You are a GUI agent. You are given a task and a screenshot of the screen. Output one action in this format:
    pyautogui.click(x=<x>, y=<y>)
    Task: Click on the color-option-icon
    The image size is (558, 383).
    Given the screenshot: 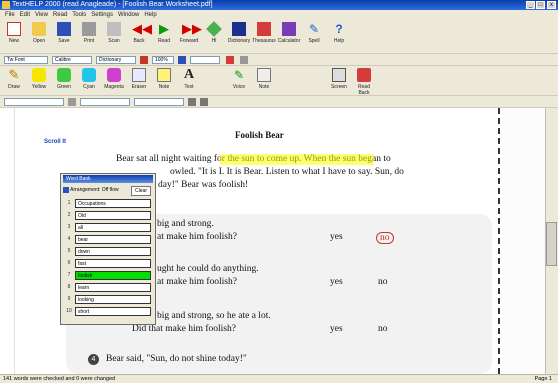 What is the action you would take?
    pyautogui.click(x=182, y=60)
    